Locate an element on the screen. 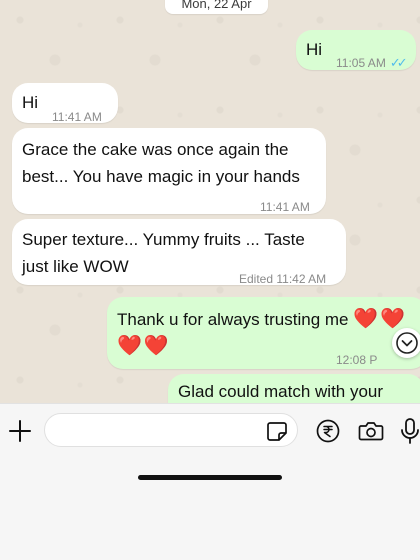 This screenshot has height=560, width=420. message-time: Edited 11:42 AM is located at coordinates (283, 279).